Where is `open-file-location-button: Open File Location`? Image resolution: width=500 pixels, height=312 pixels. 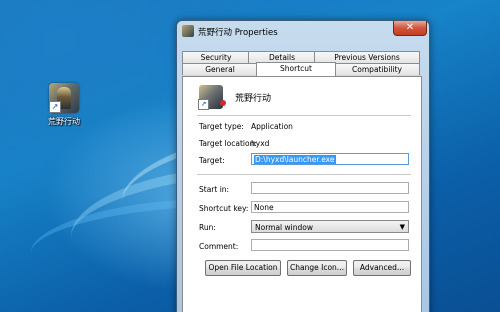 open-file-location-button: Open File Location is located at coordinates (243, 268).